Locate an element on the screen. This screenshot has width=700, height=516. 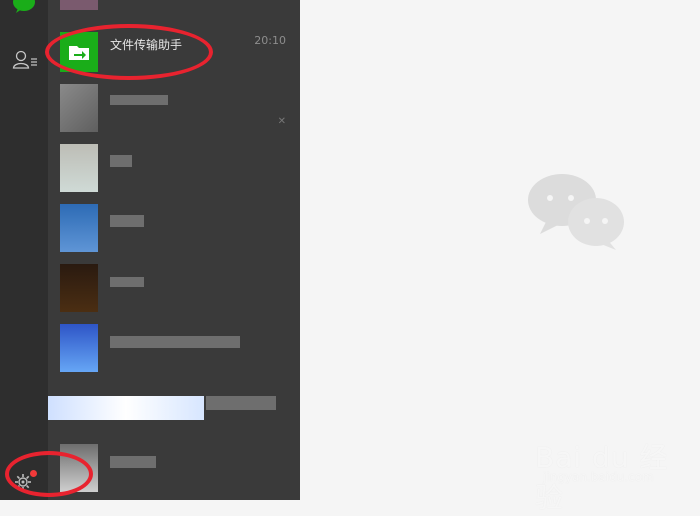
contacts-icon is located at coordinates (25, 60).